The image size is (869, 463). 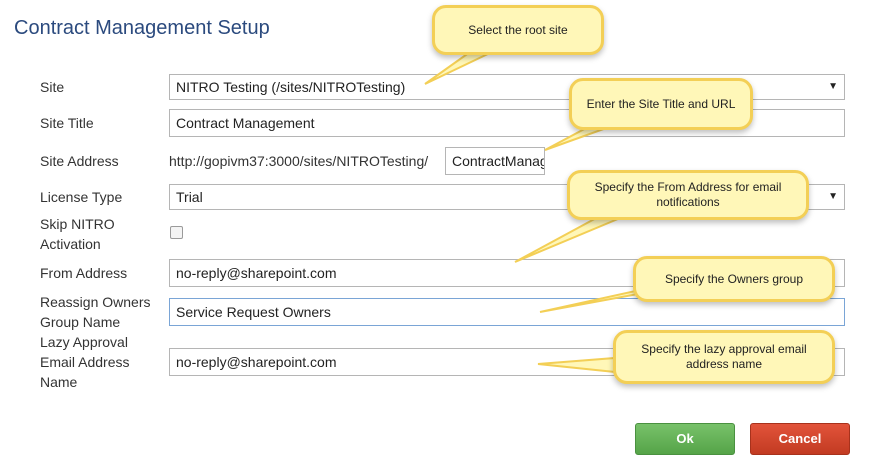 I want to click on ok-button: Ok, so click(x=685, y=439).